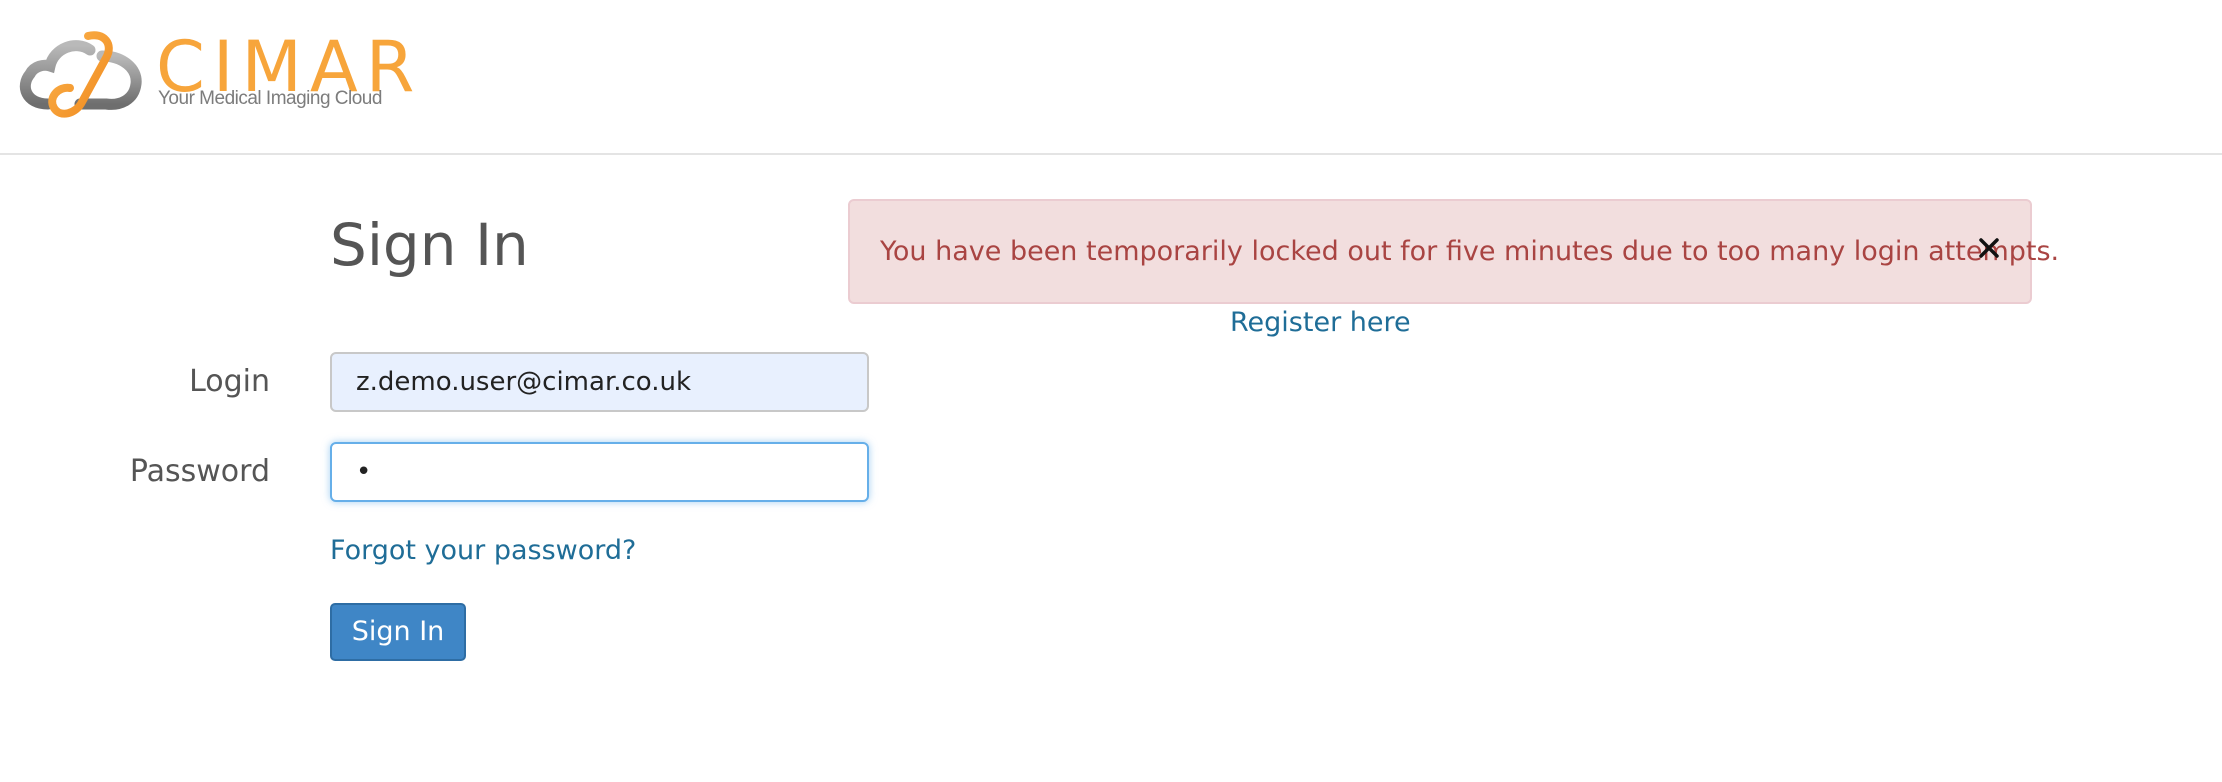 This screenshot has width=2222, height=782. Describe the element at coordinates (483, 551) in the screenshot. I see `forgot-password-link: Forgot your password?` at that location.